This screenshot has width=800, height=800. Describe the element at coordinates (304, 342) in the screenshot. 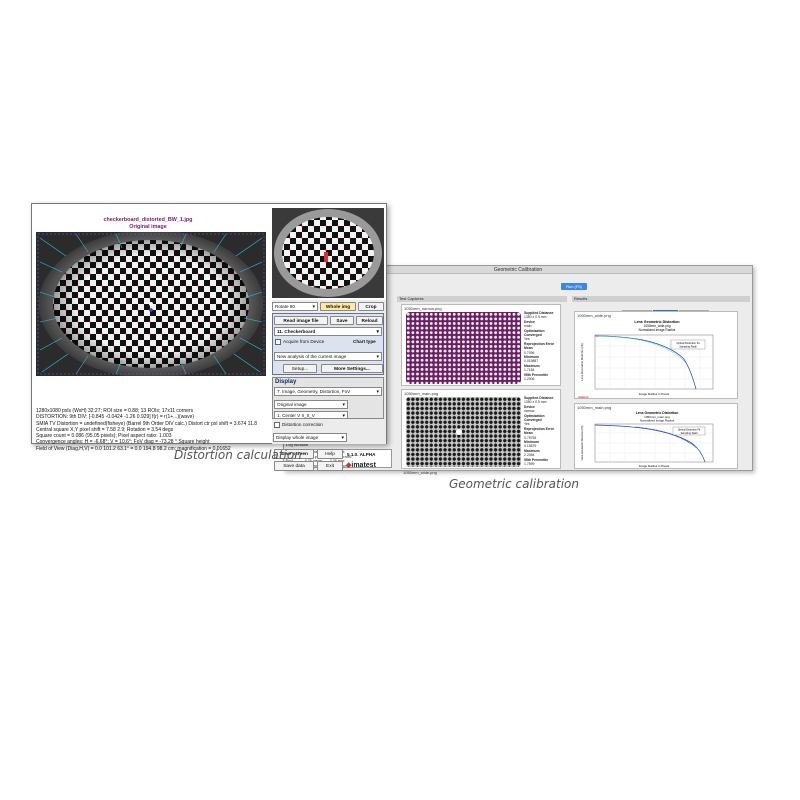

I see `checkbox-label: Acquire from Device` at that location.